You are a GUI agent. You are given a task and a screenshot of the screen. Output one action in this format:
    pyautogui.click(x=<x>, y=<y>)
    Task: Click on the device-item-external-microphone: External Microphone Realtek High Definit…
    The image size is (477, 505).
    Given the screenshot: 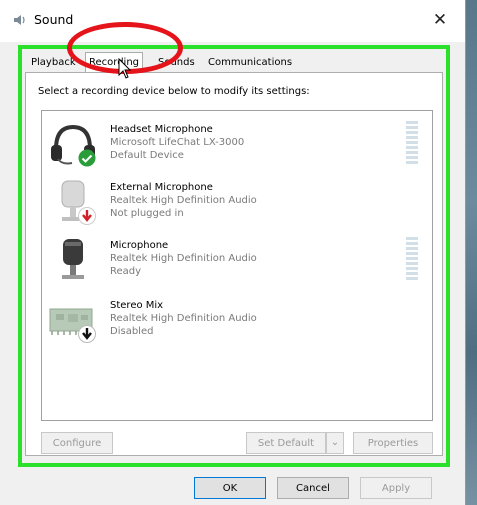 What is the action you would take?
    pyautogui.click(x=237, y=199)
    